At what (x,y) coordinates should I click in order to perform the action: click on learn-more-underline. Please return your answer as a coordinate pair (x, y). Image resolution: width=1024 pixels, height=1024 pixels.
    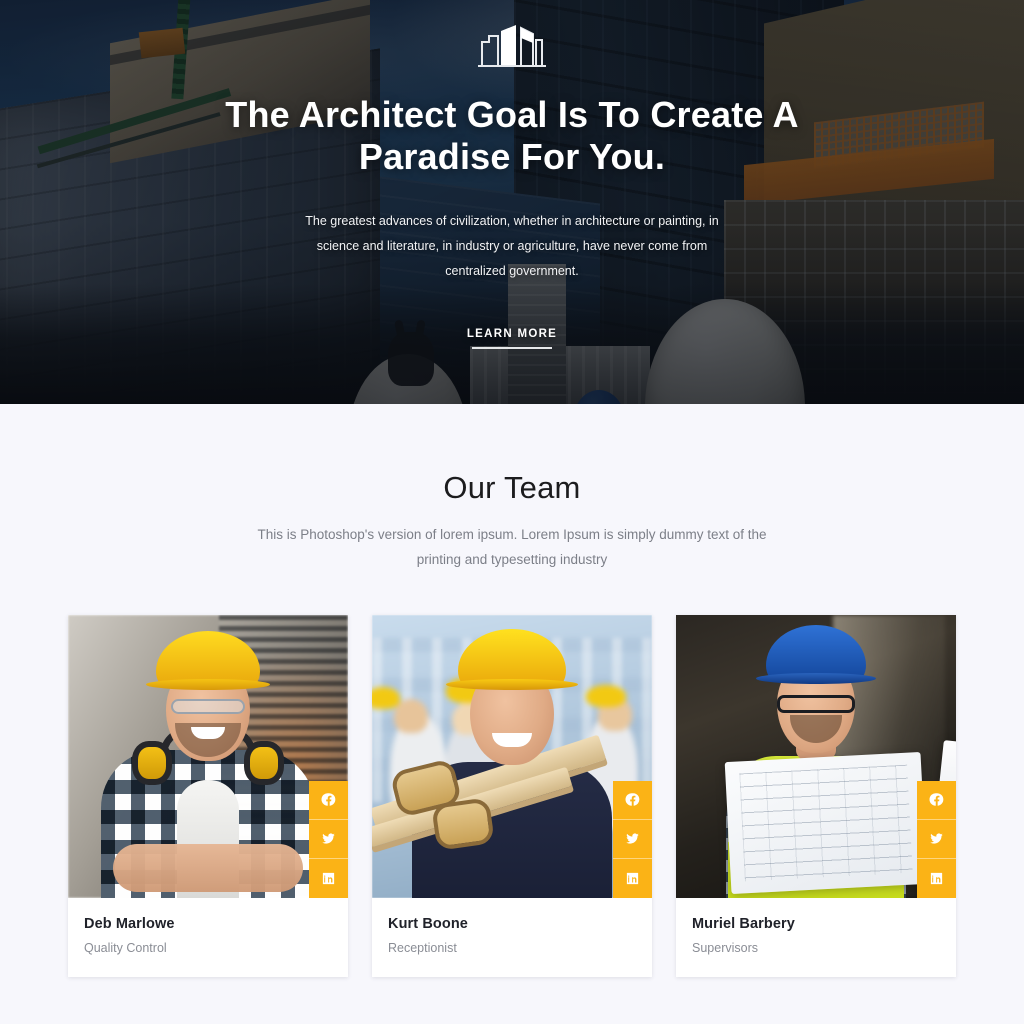
    Looking at the image, I should click on (512, 348).